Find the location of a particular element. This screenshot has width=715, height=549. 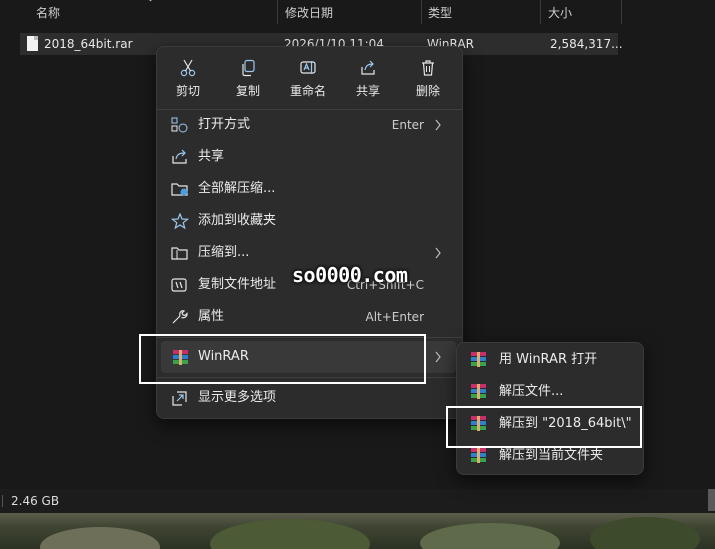

selection-size: 2.46 GB is located at coordinates (35, 501).